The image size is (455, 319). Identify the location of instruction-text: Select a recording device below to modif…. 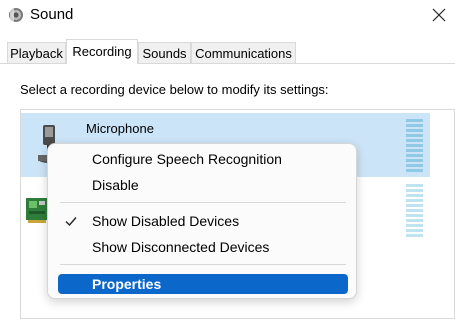
(174, 89).